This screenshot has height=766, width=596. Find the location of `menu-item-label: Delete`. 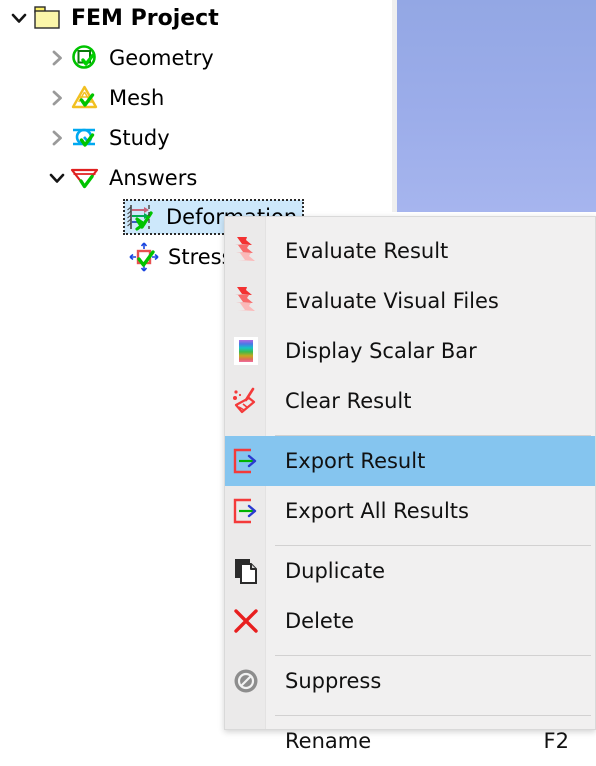

menu-item-label: Delete is located at coordinates (319, 621).